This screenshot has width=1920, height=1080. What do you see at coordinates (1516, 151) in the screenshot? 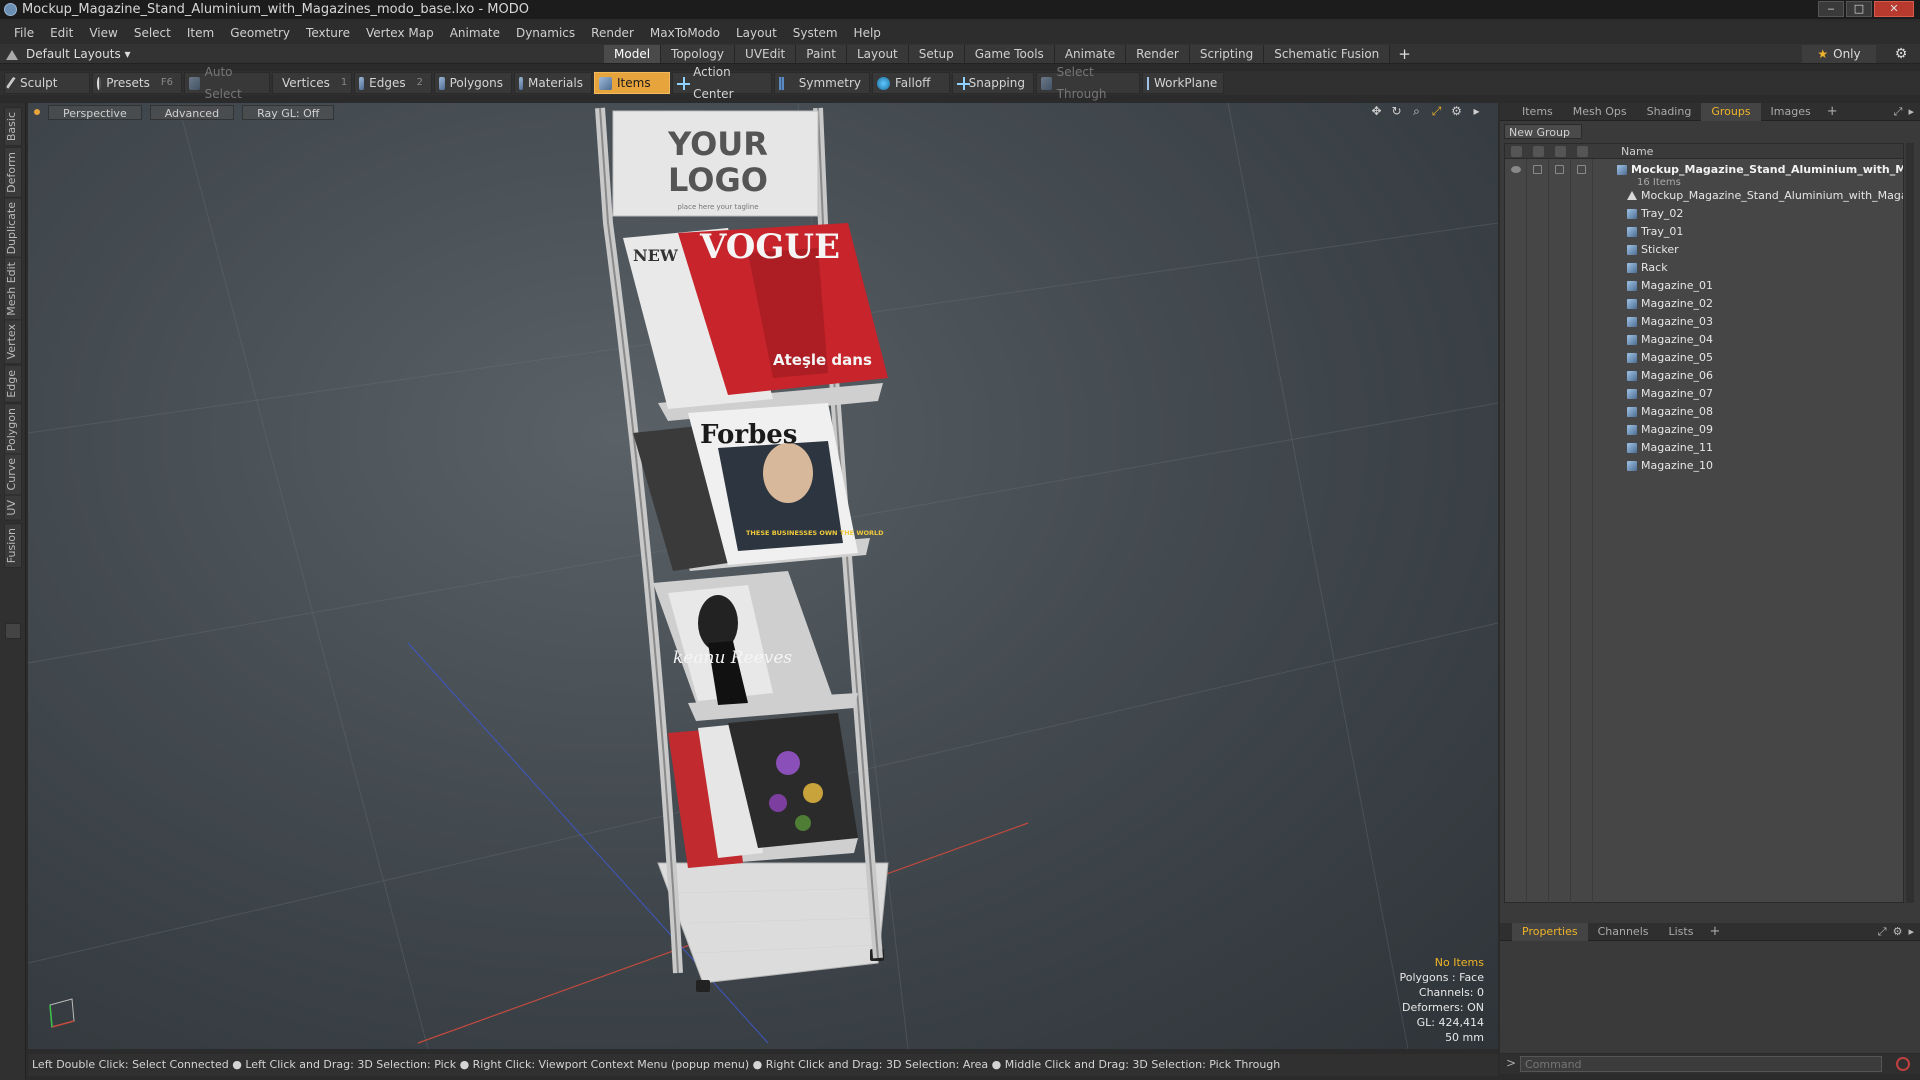
I see `visibility-column-icon` at bounding box center [1516, 151].